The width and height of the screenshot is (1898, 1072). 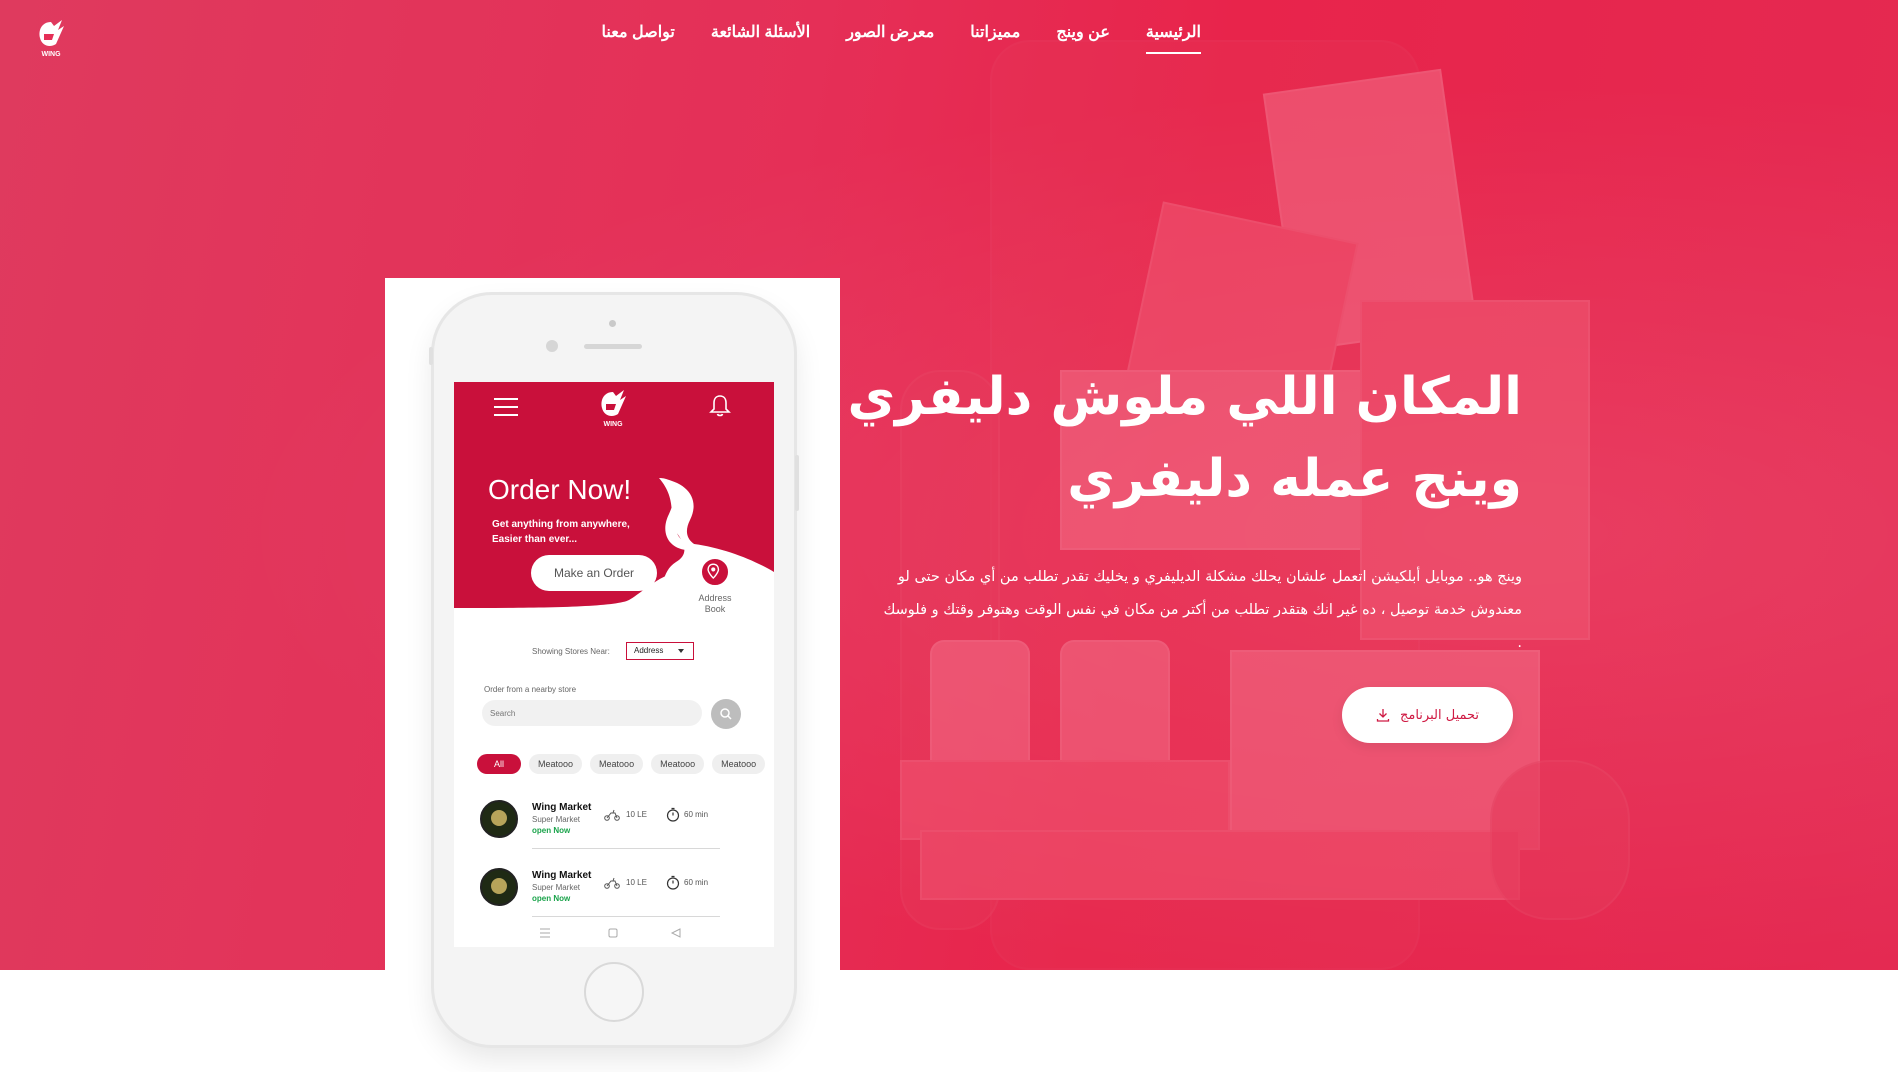 I want to click on android-home-icon, so click(x=613, y=933).